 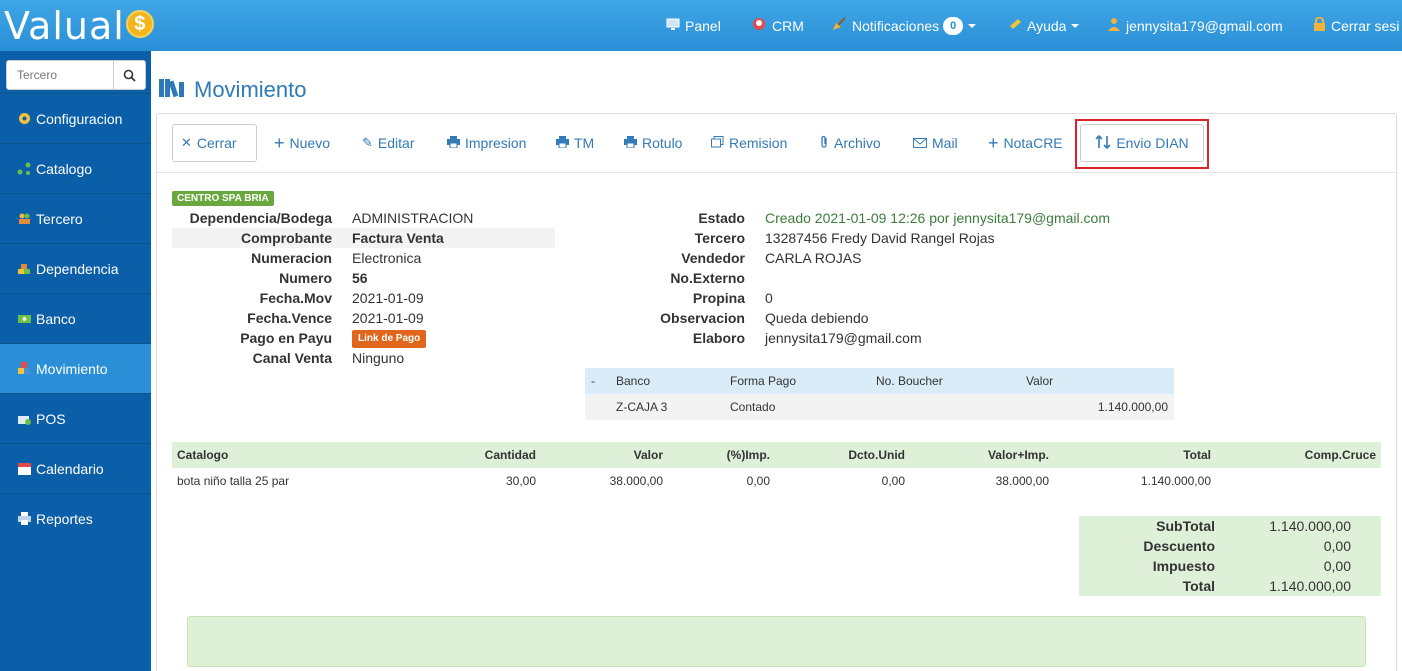 What do you see at coordinates (935, 143) in the screenshot?
I see `mail-button: Mail` at bounding box center [935, 143].